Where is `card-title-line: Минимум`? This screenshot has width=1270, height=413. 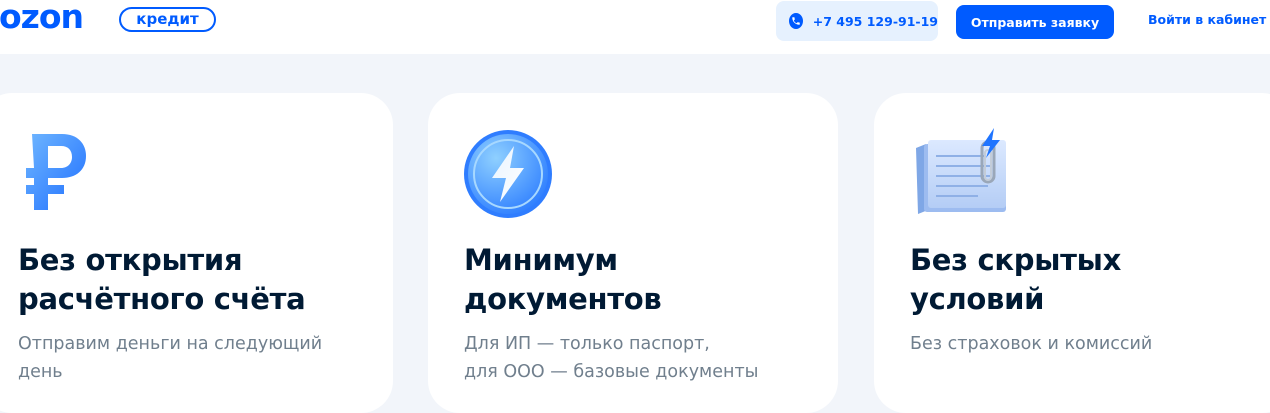 card-title-line: Минимум is located at coordinates (541, 260).